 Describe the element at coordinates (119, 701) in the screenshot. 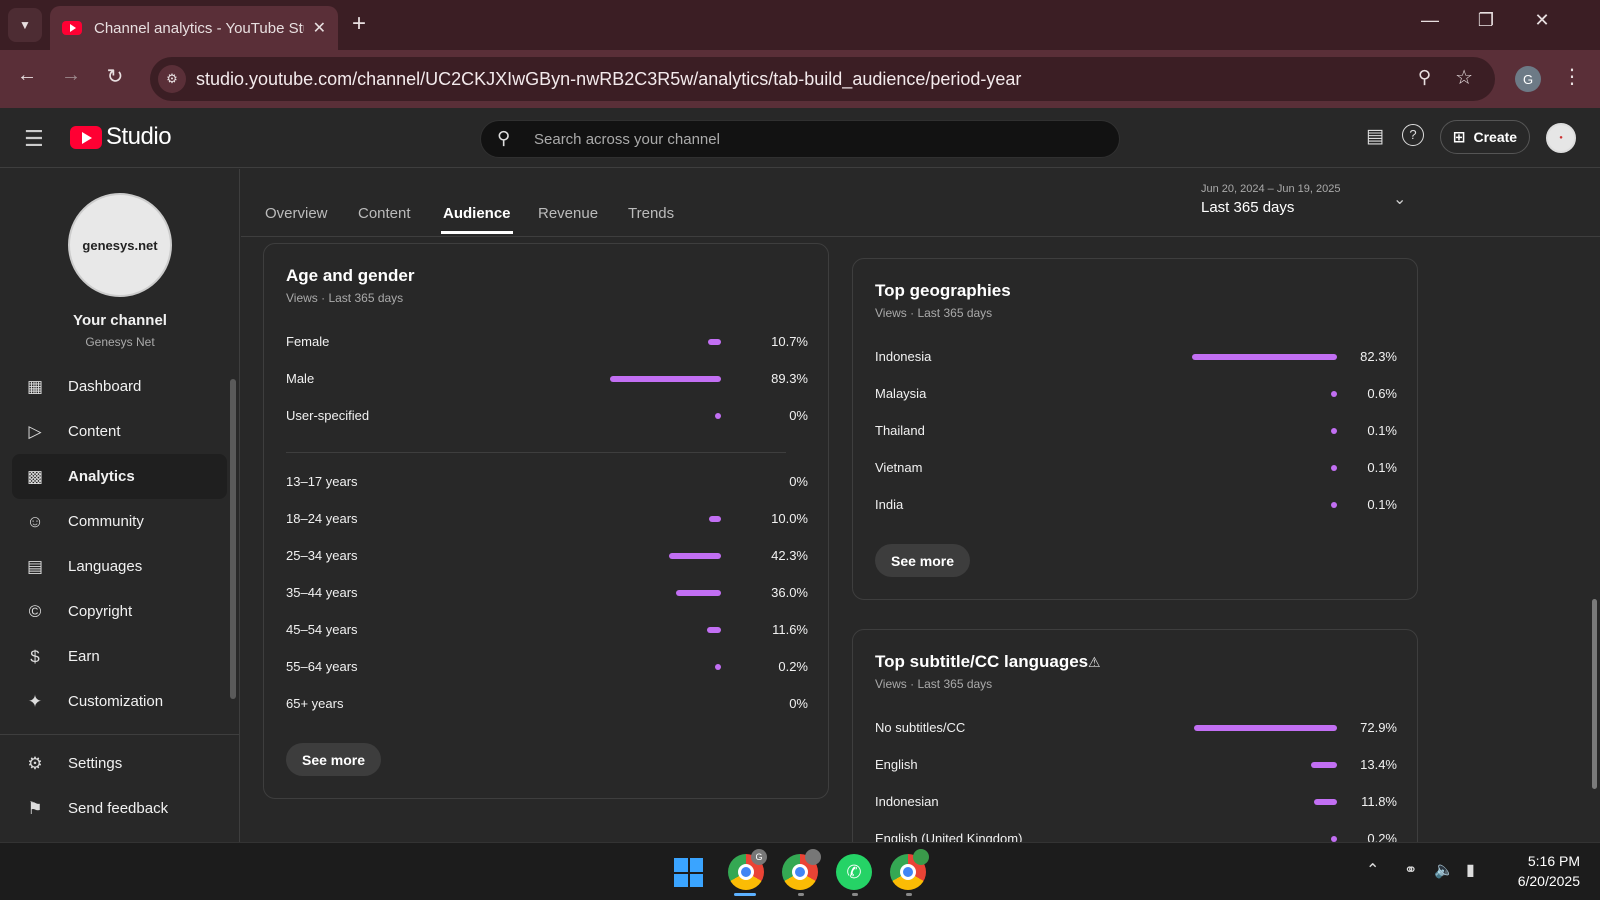

I see `sidebar-item-customization: ✦ Customization` at that location.